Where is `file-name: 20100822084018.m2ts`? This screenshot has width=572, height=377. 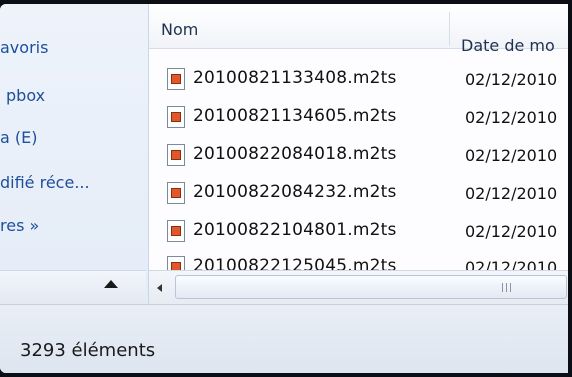
file-name: 20100822084018.m2ts is located at coordinates (295, 154).